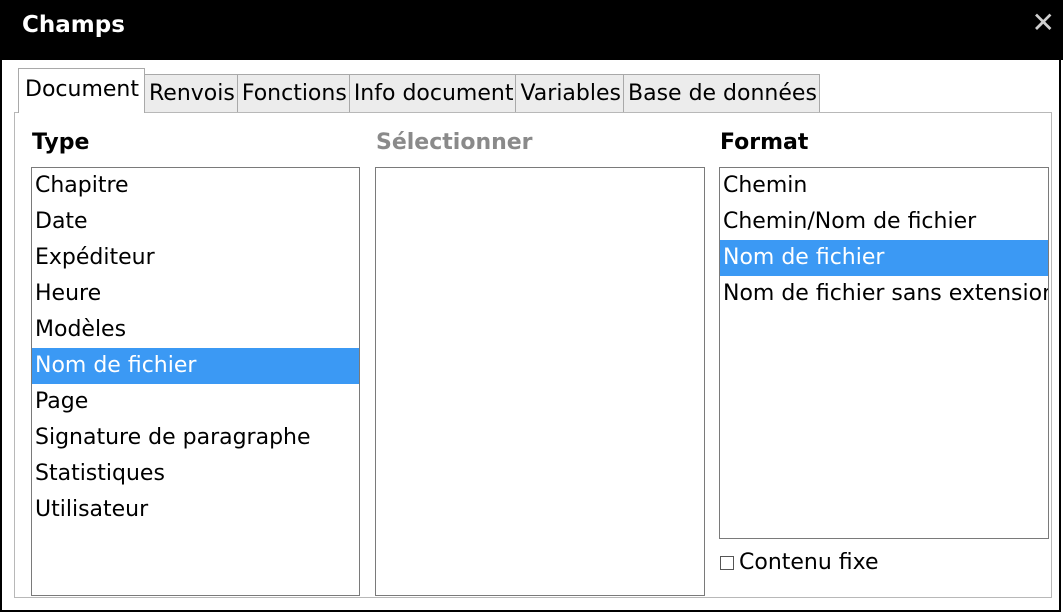 This screenshot has height=614, width=1063. I want to click on list-item: Nom de fichier sans extension, so click(884, 294).